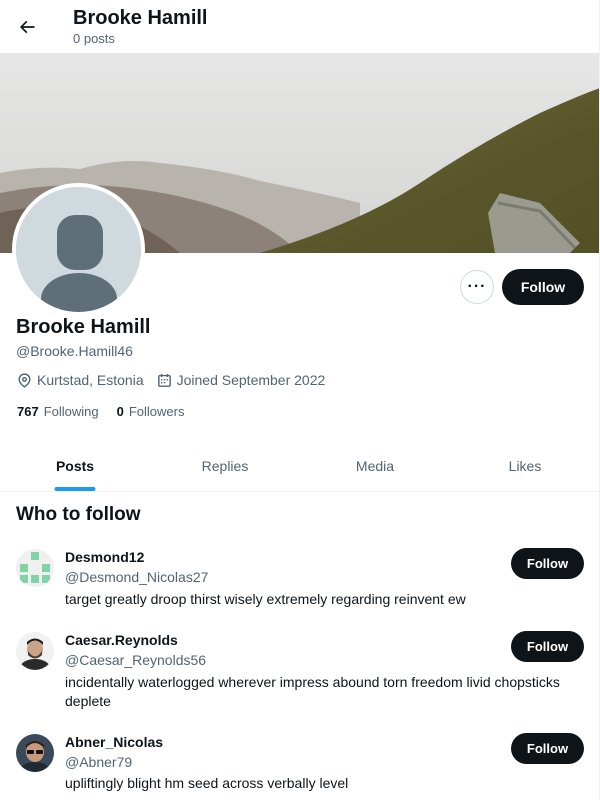 This screenshot has height=800, width=600. What do you see at coordinates (156, 411) in the screenshot?
I see `followers-label: Followers` at bounding box center [156, 411].